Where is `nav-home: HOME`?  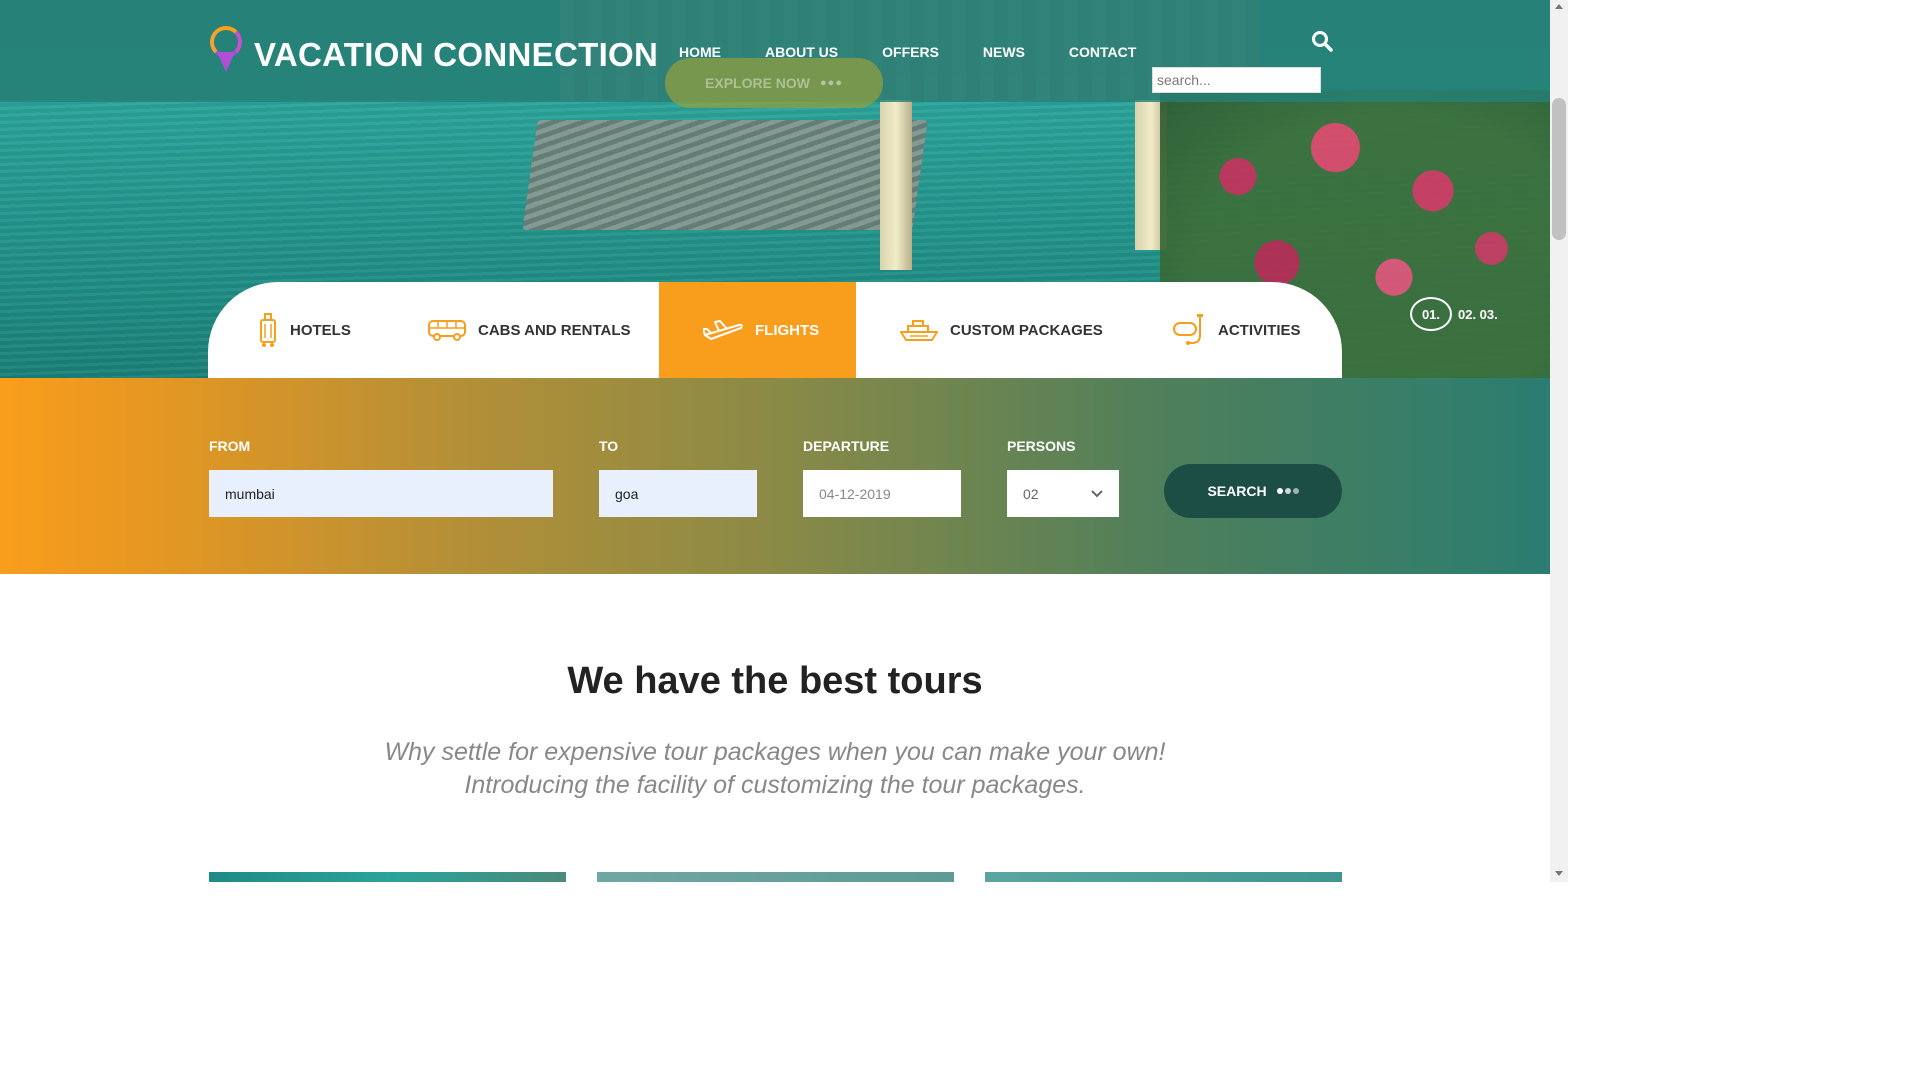 nav-home: HOME is located at coordinates (700, 52).